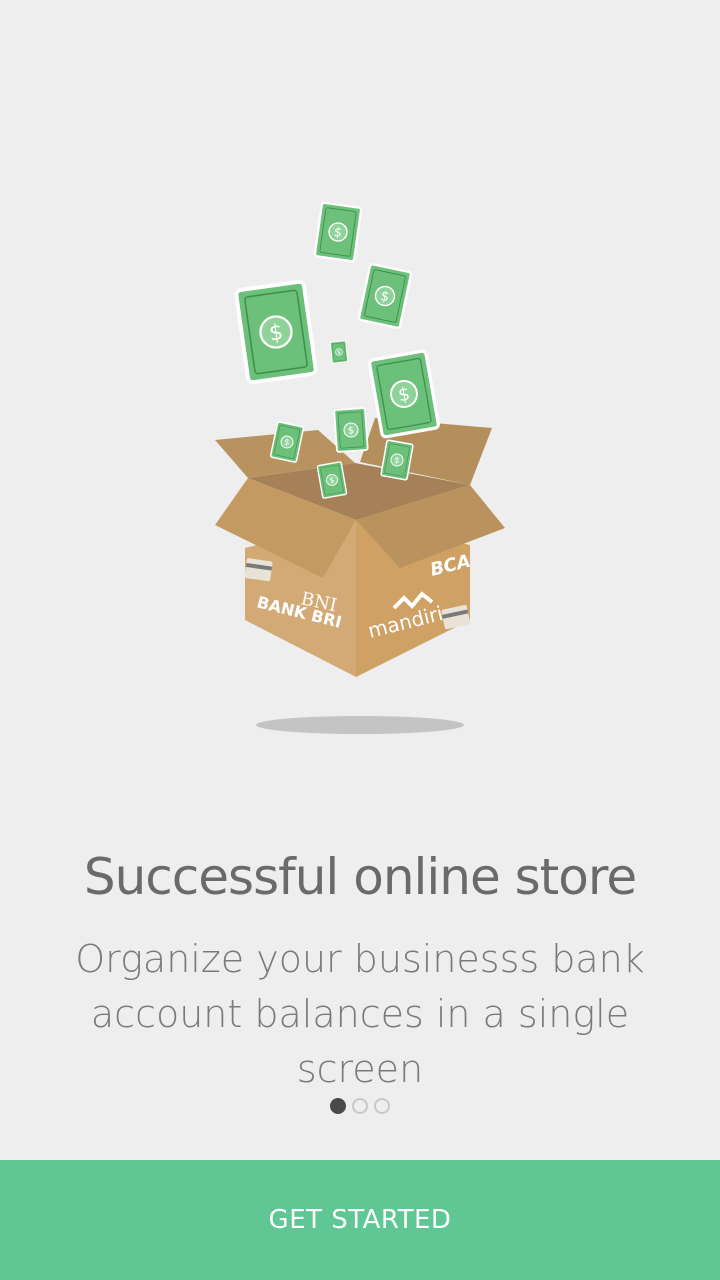 Image resolution: width=720 pixels, height=1280 pixels. Describe the element at coordinates (360, 877) in the screenshot. I see `onboarding-title: Successful online store` at that location.